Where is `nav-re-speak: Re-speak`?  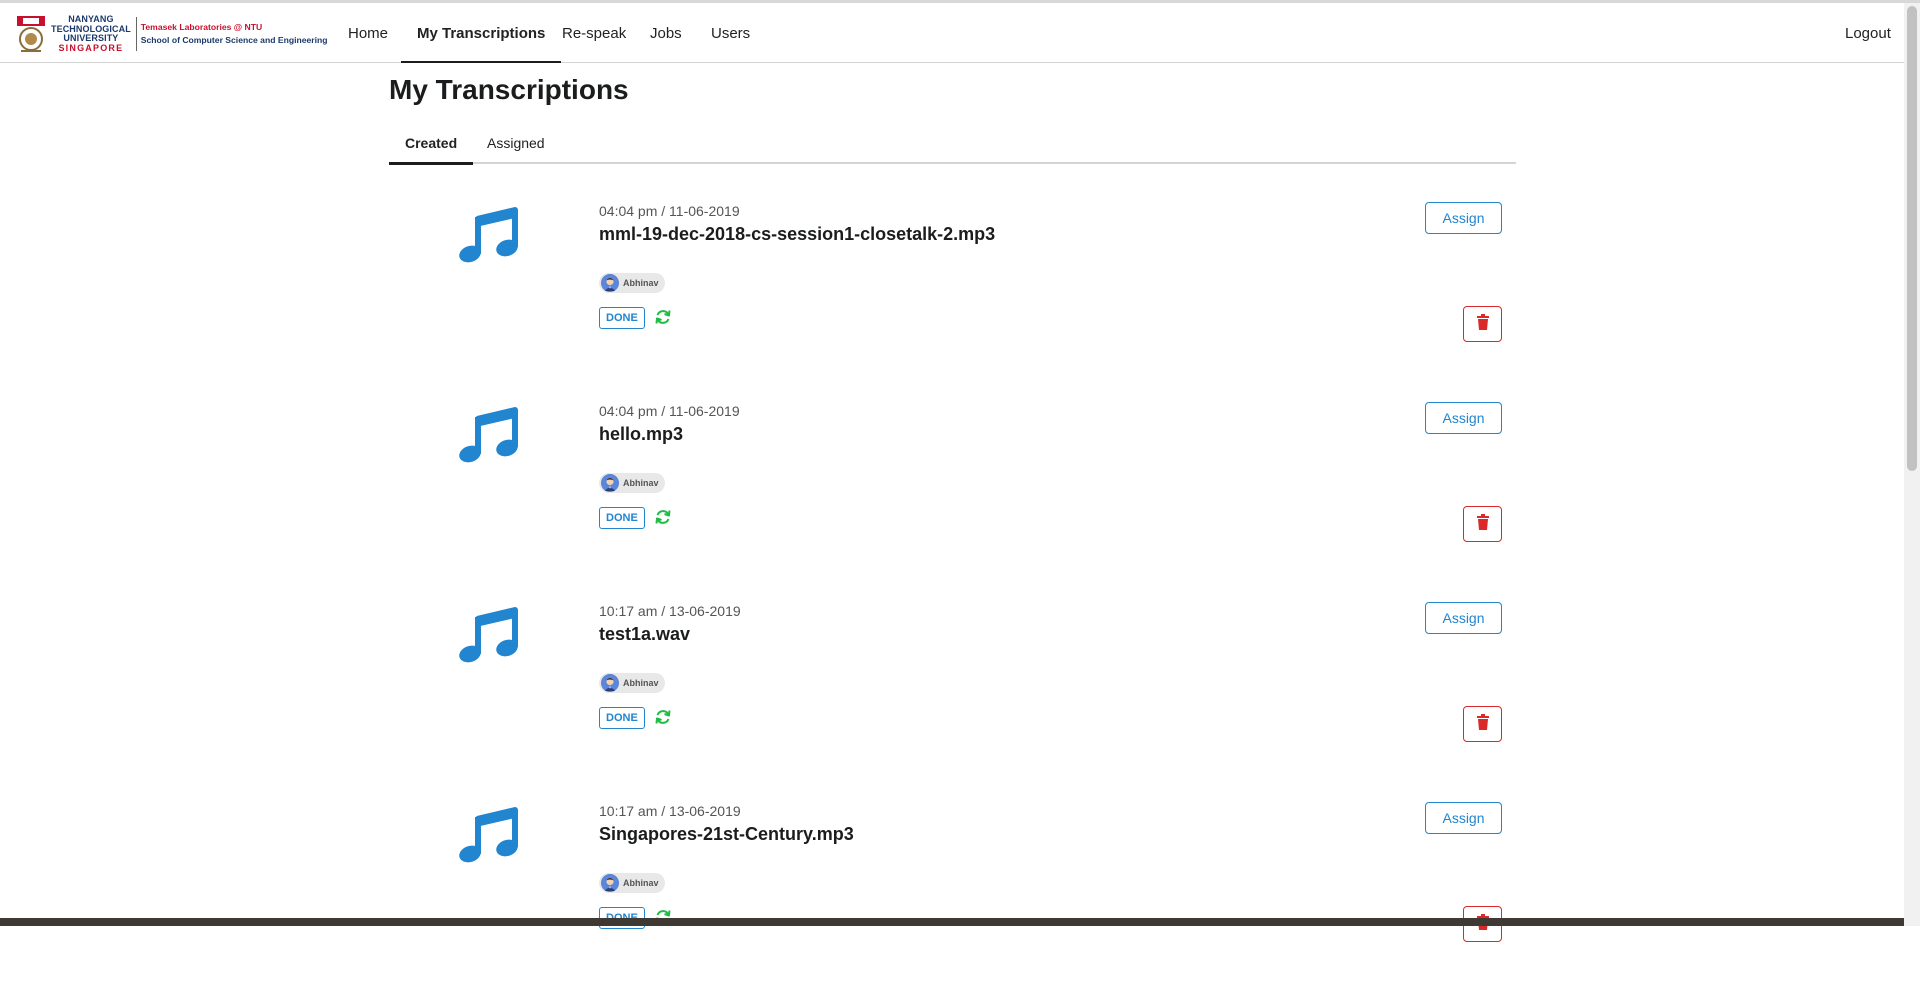 nav-re-speak: Re-speak is located at coordinates (594, 33).